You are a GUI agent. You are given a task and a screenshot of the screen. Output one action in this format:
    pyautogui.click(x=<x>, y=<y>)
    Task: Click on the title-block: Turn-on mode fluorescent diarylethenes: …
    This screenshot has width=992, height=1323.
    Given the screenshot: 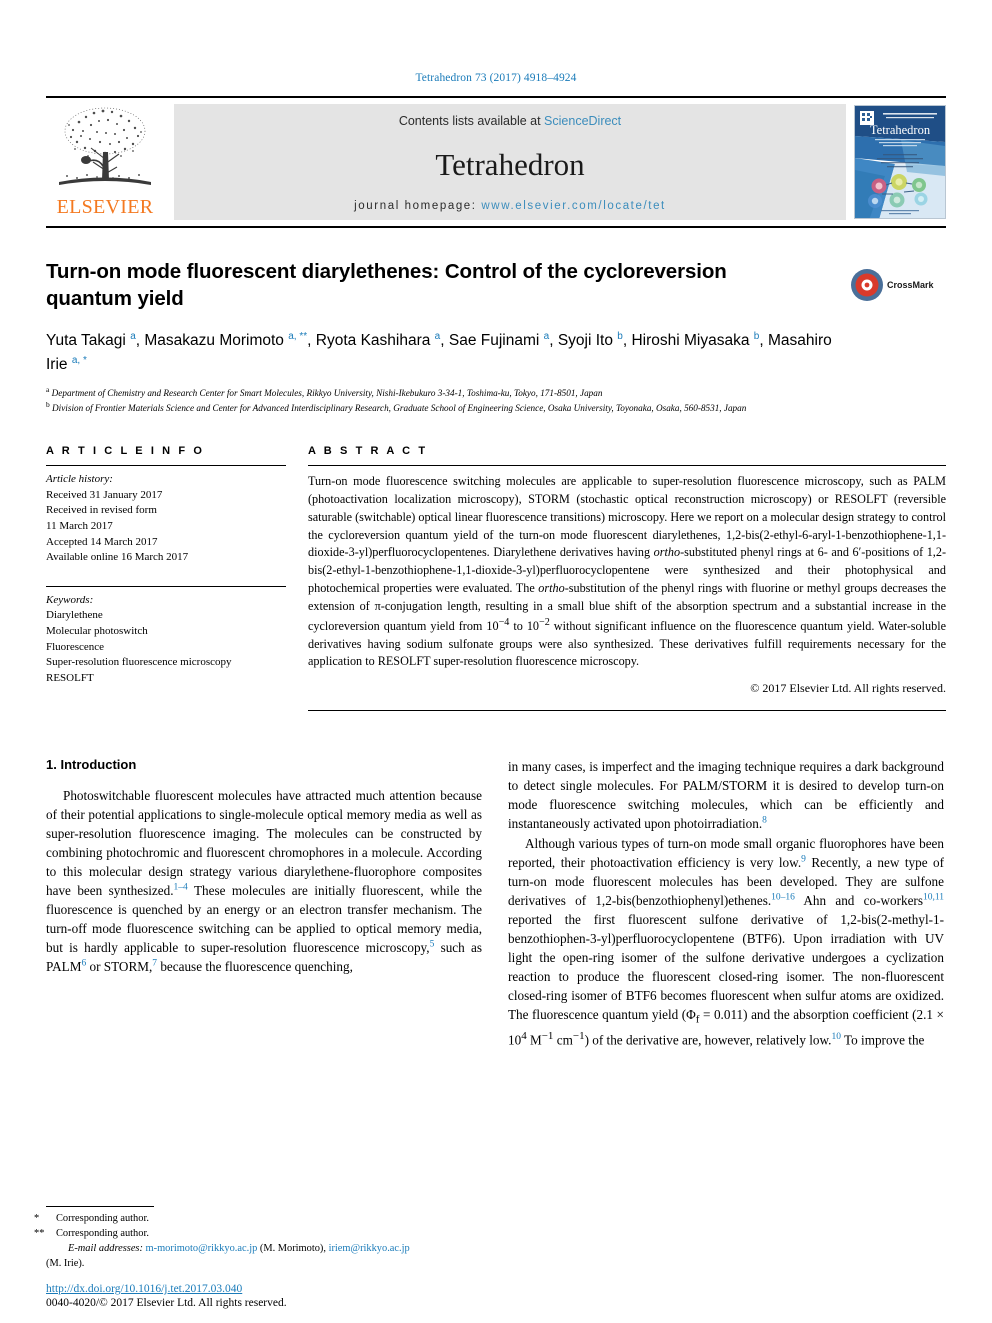 What is the action you would take?
    pyautogui.click(x=496, y=336)
    